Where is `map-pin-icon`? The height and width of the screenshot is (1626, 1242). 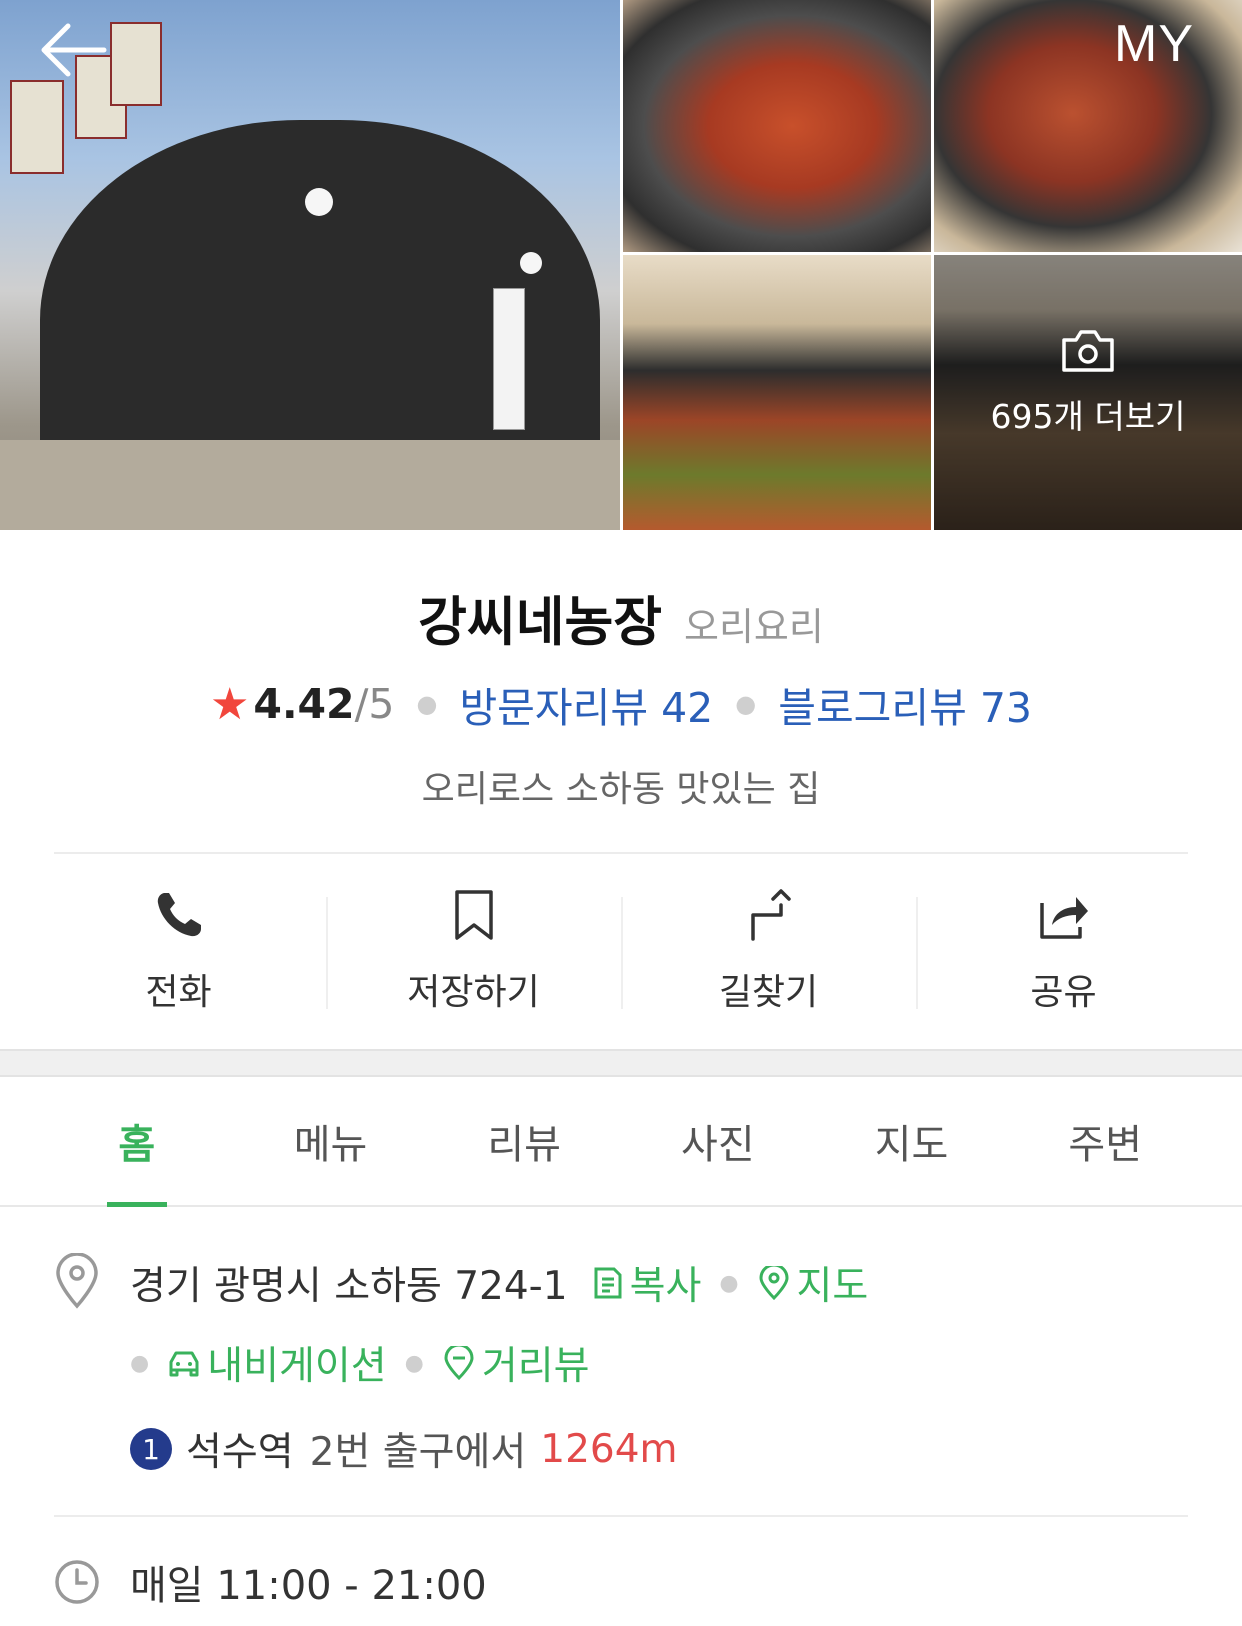 map-pin-icon is located at coordinates (774, 1283).